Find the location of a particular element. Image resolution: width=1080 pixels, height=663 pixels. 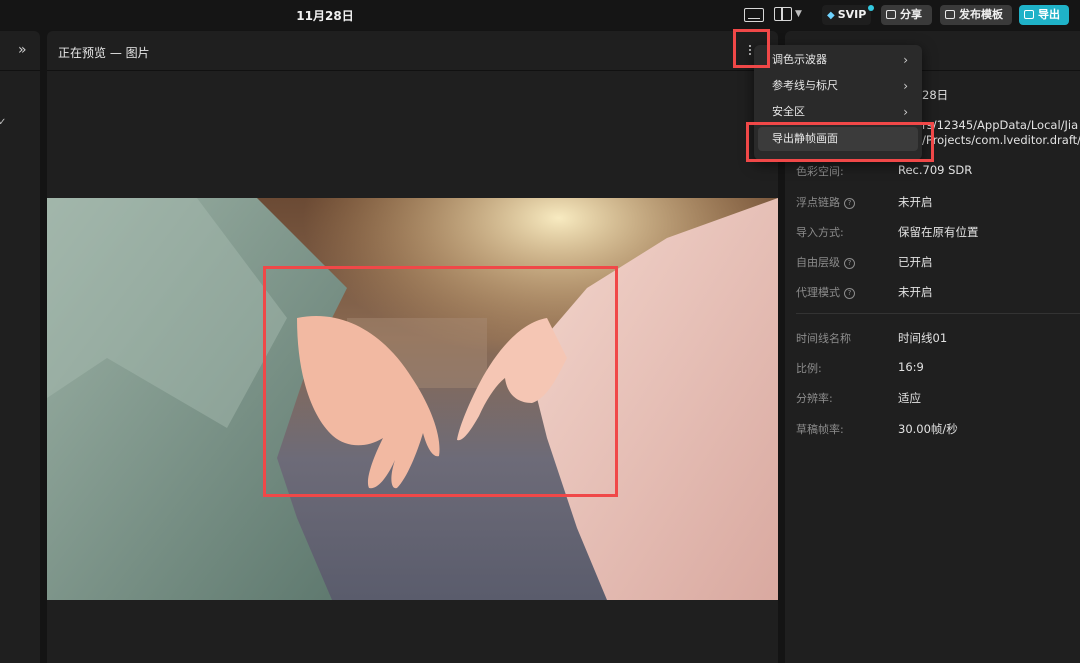

preview-header: 正在预览 — 图片 is located at coordinates (412, 51).